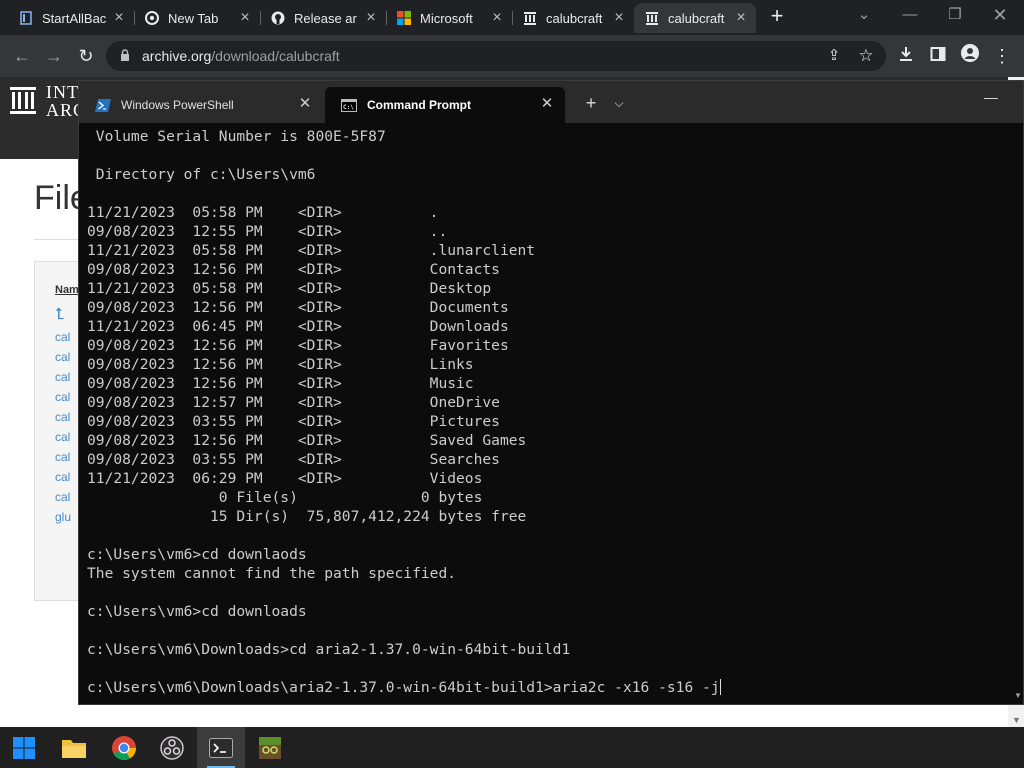 The height and width of the screenshot is (768, 1024). I want to click on new-tab-button: +, so click(777, 16).